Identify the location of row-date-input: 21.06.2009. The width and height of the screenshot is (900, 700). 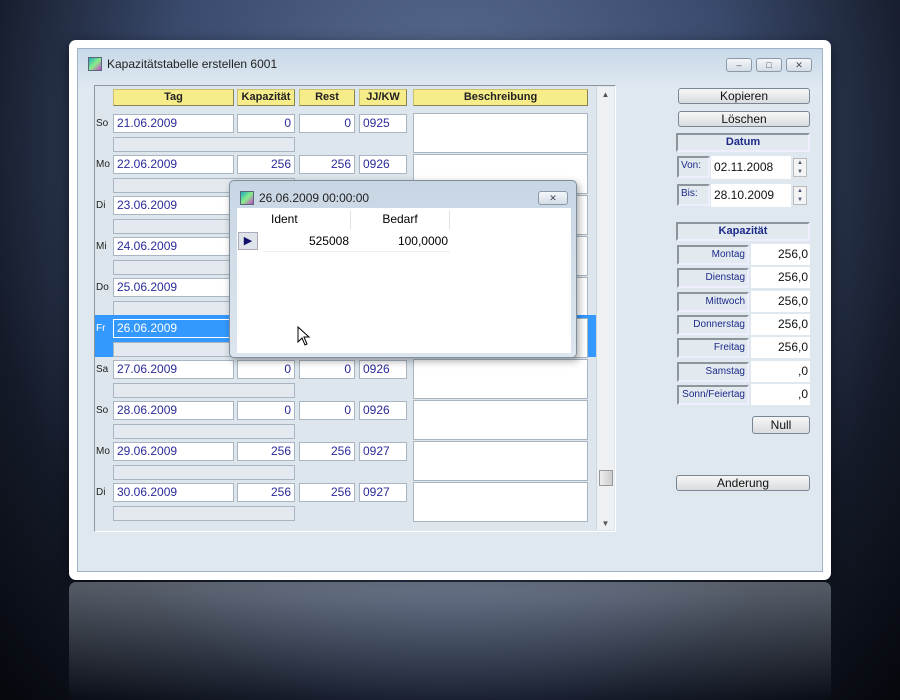
(173, 123).